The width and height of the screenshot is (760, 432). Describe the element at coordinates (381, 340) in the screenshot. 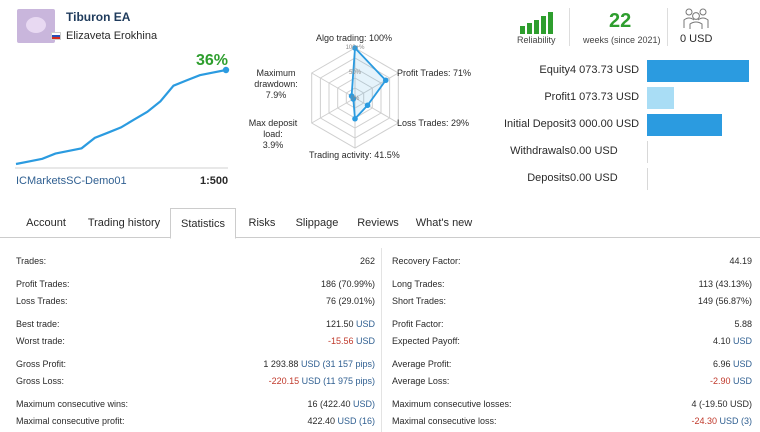

I see `column-separator` at that location.